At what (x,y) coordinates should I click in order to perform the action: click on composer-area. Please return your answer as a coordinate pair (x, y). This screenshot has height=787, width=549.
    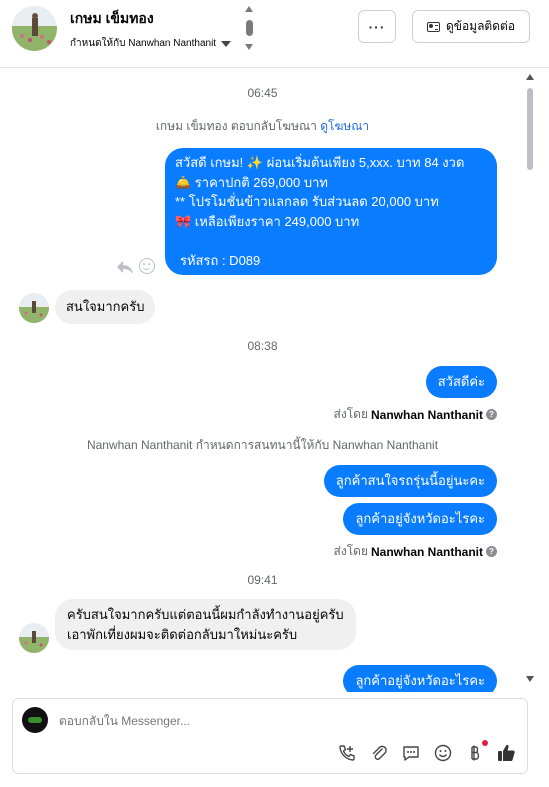
    Looking at the image, I should click on (274, 739).